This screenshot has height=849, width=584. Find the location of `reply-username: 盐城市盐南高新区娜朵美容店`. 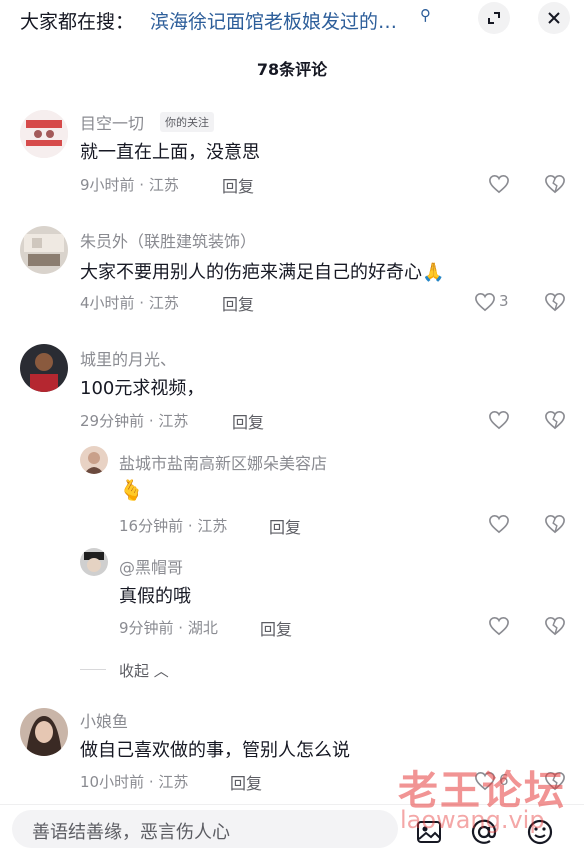

reply-username: 盐城市盐南高新区娜朵美容店 is located at coordinates (223, 462).